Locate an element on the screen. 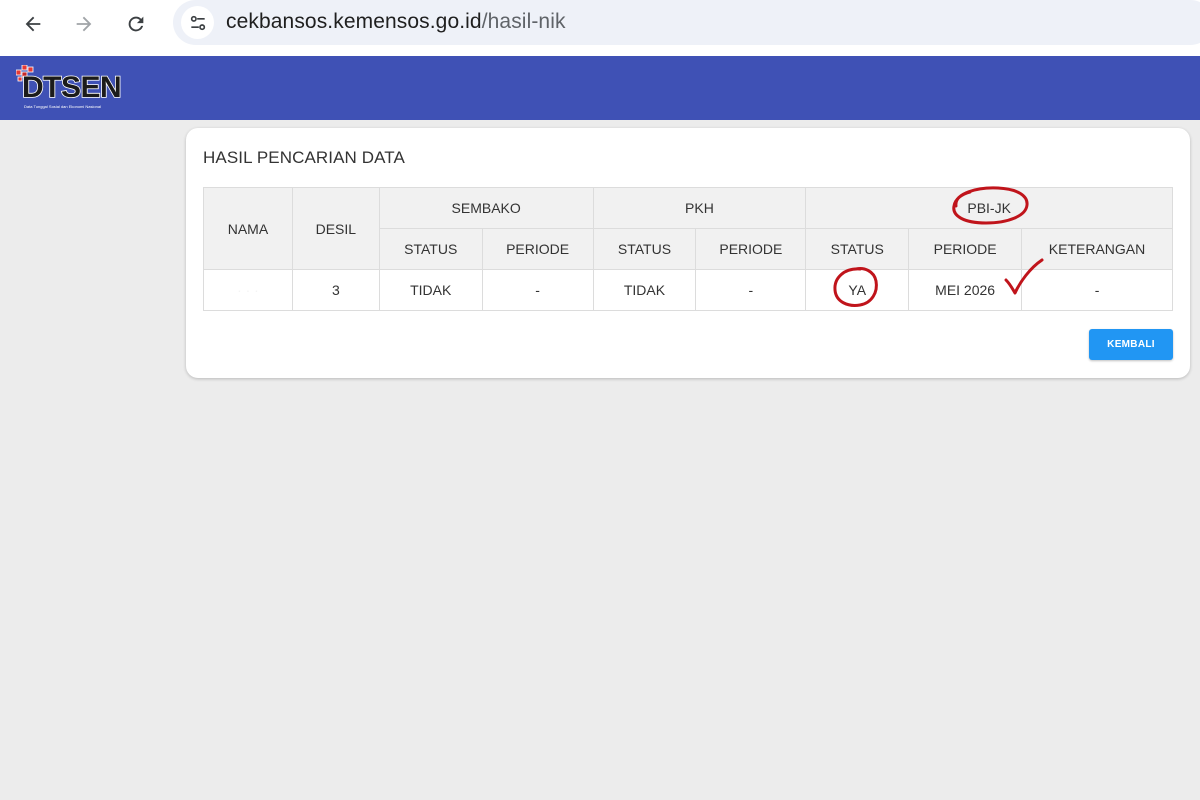 Image resolution: width=1200 pixels, height=800 pixels. url-domain: cekbansos.kemensos.go.id is located at coordinates (354, 21).